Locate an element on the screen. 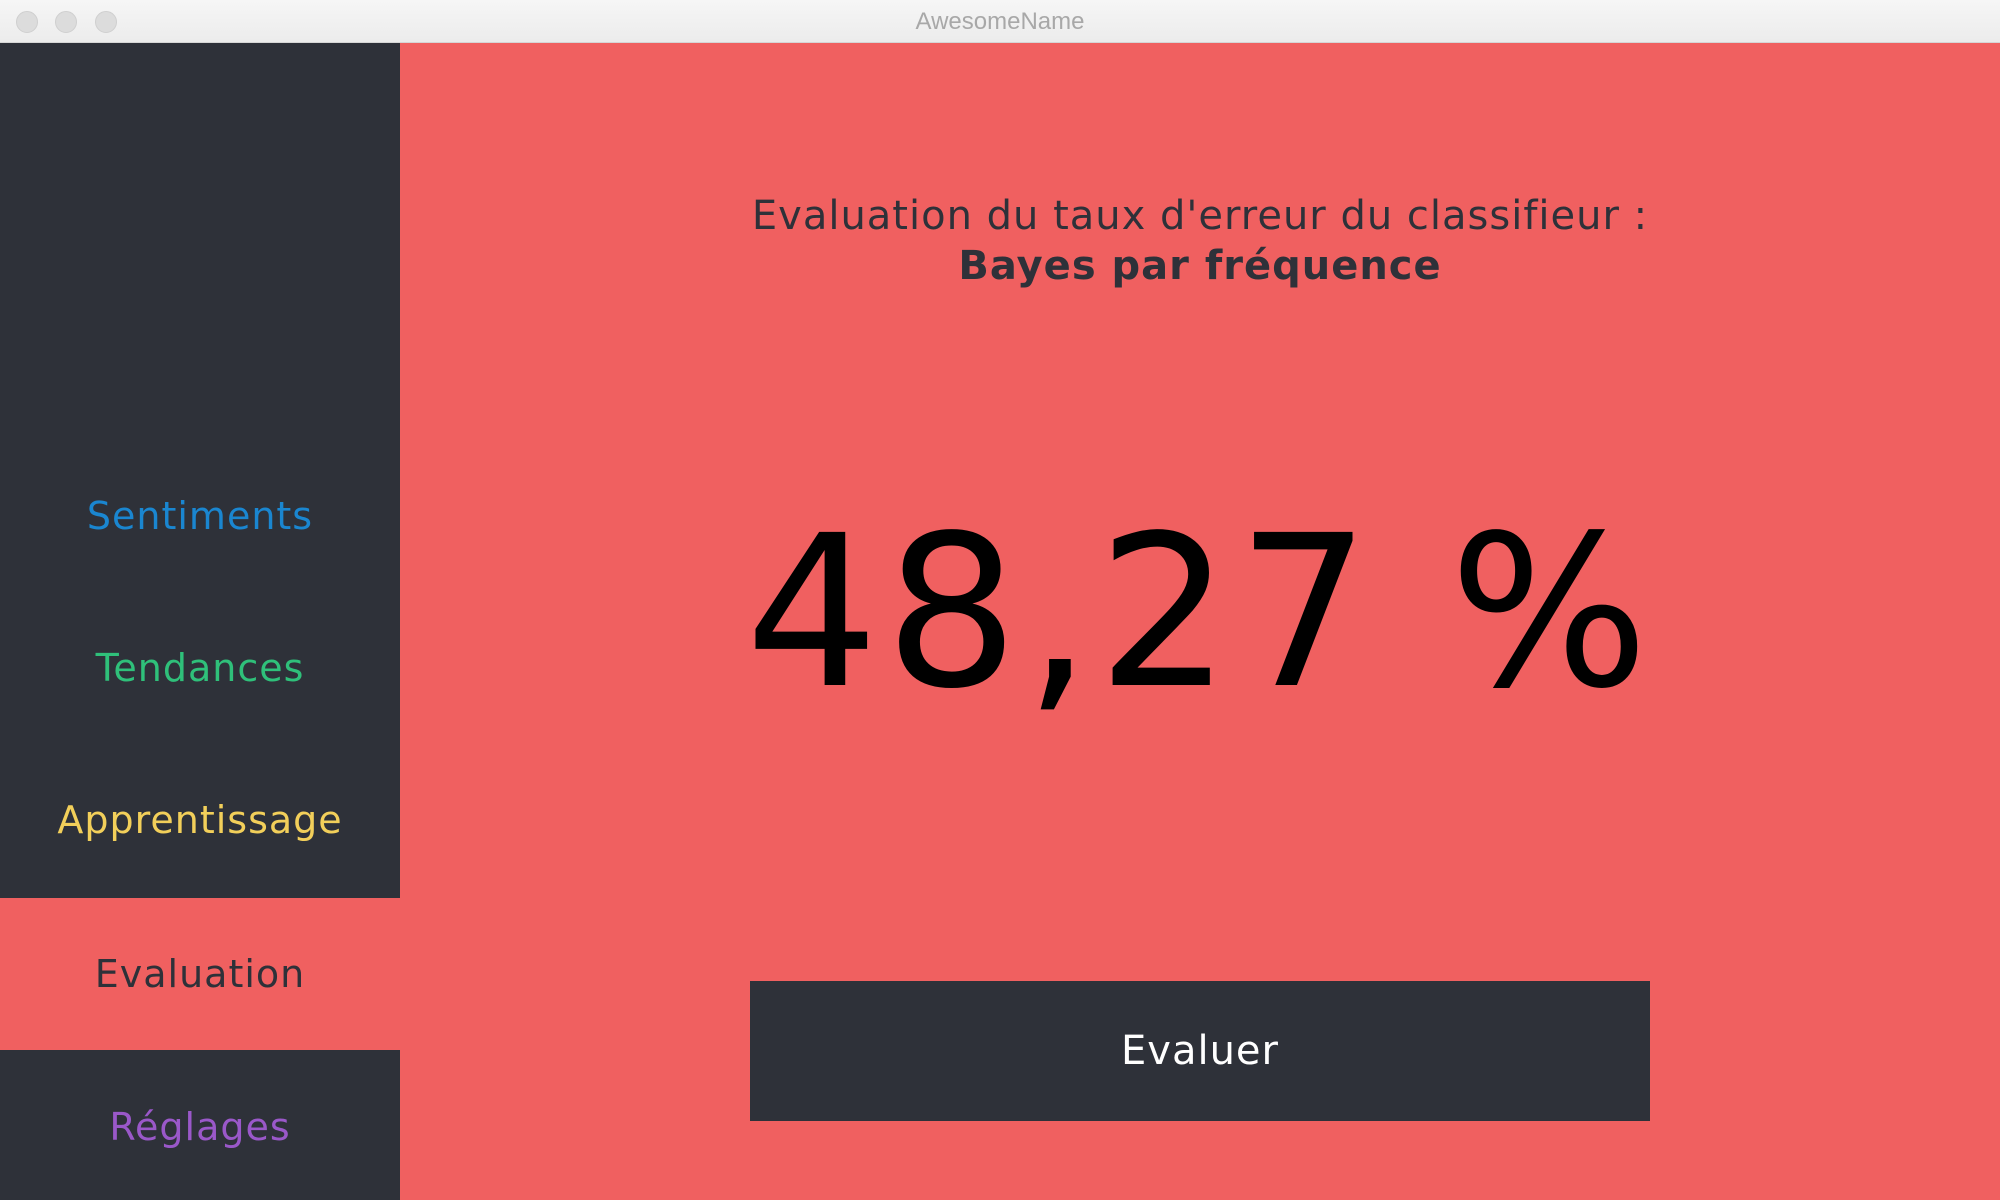 The image size is (2000, 1200). classifier-name: Bayes par fréquence is located at coordinates (1200, 266).